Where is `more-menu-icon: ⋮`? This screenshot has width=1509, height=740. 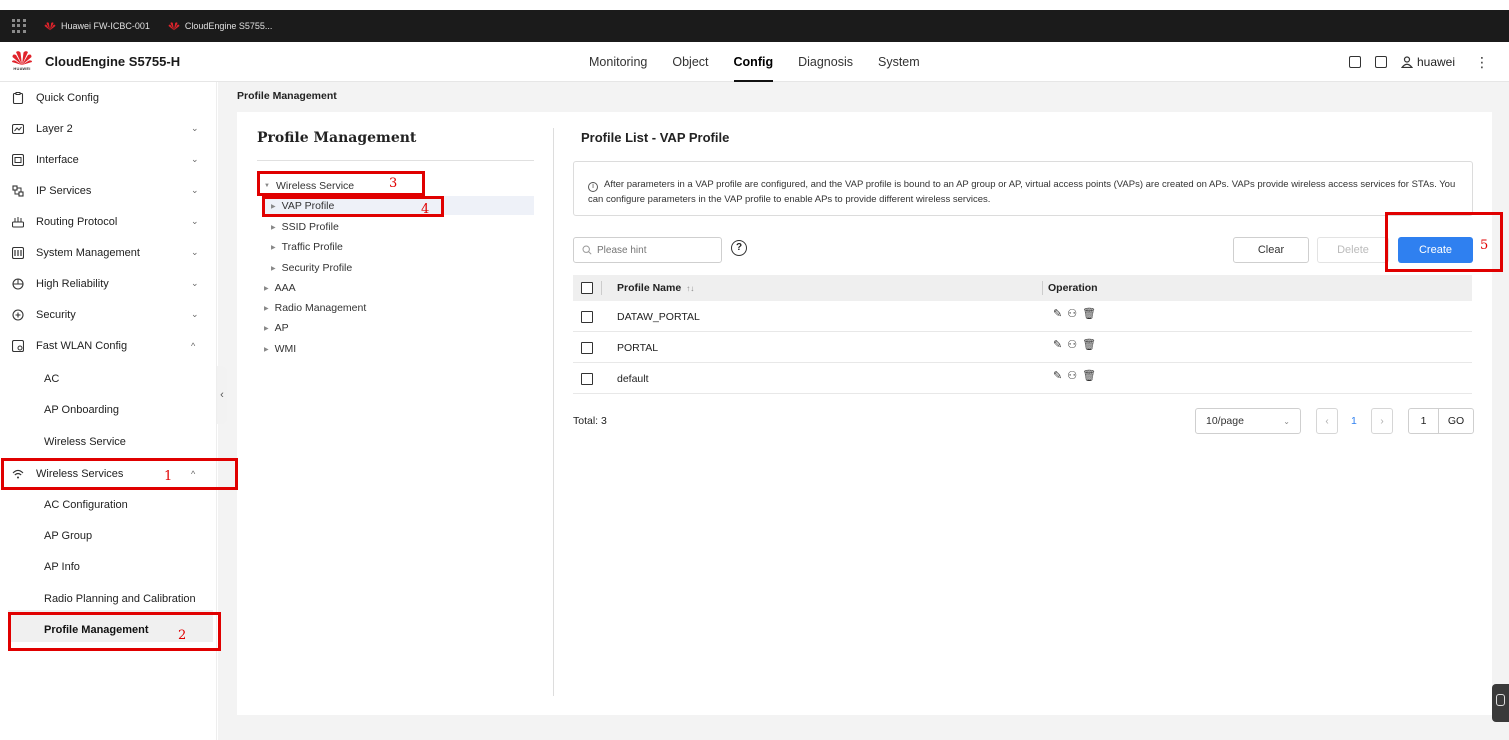
more-menu-icon: ⋮ is located at coordinates (1482, 62).